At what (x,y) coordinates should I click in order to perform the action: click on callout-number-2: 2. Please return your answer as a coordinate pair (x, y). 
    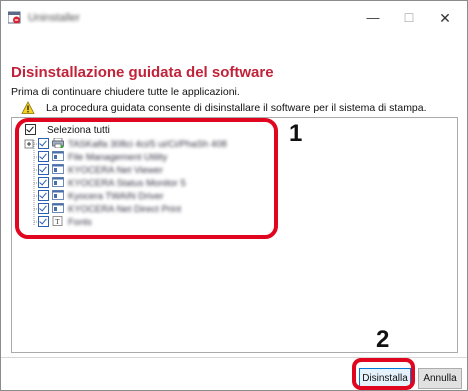
    Looking at the image, I should click on (383, 339).